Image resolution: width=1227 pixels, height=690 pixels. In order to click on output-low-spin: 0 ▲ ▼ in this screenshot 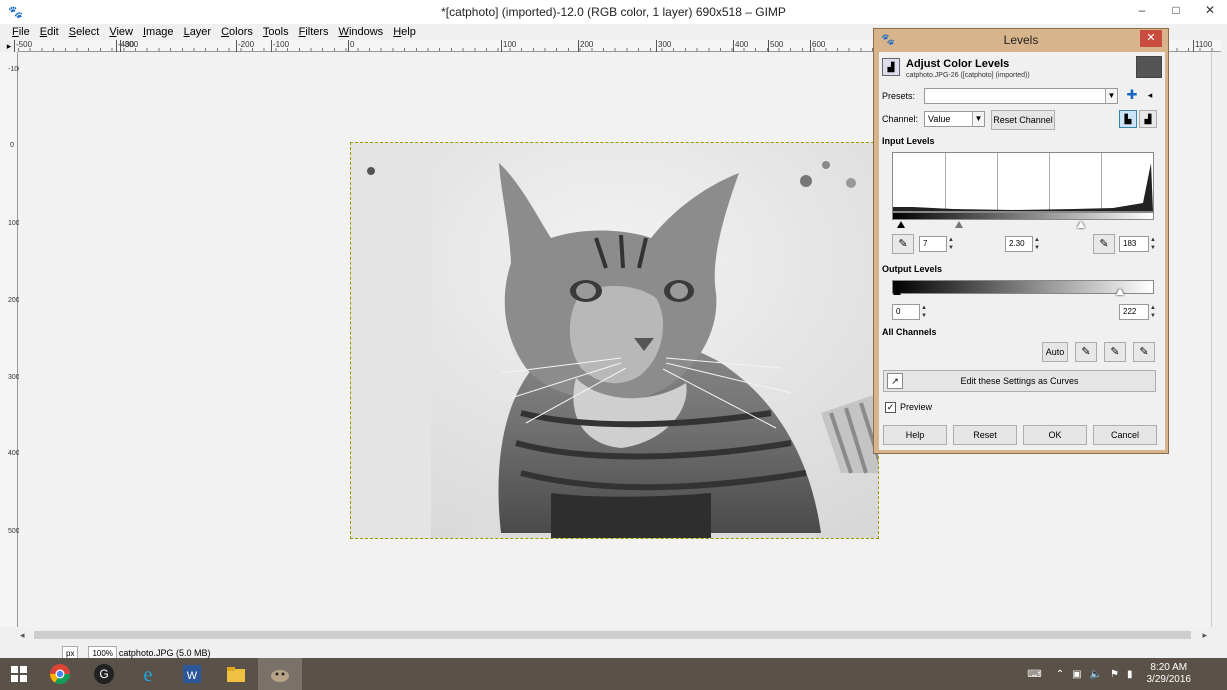, I will do `click(909, 312)`.